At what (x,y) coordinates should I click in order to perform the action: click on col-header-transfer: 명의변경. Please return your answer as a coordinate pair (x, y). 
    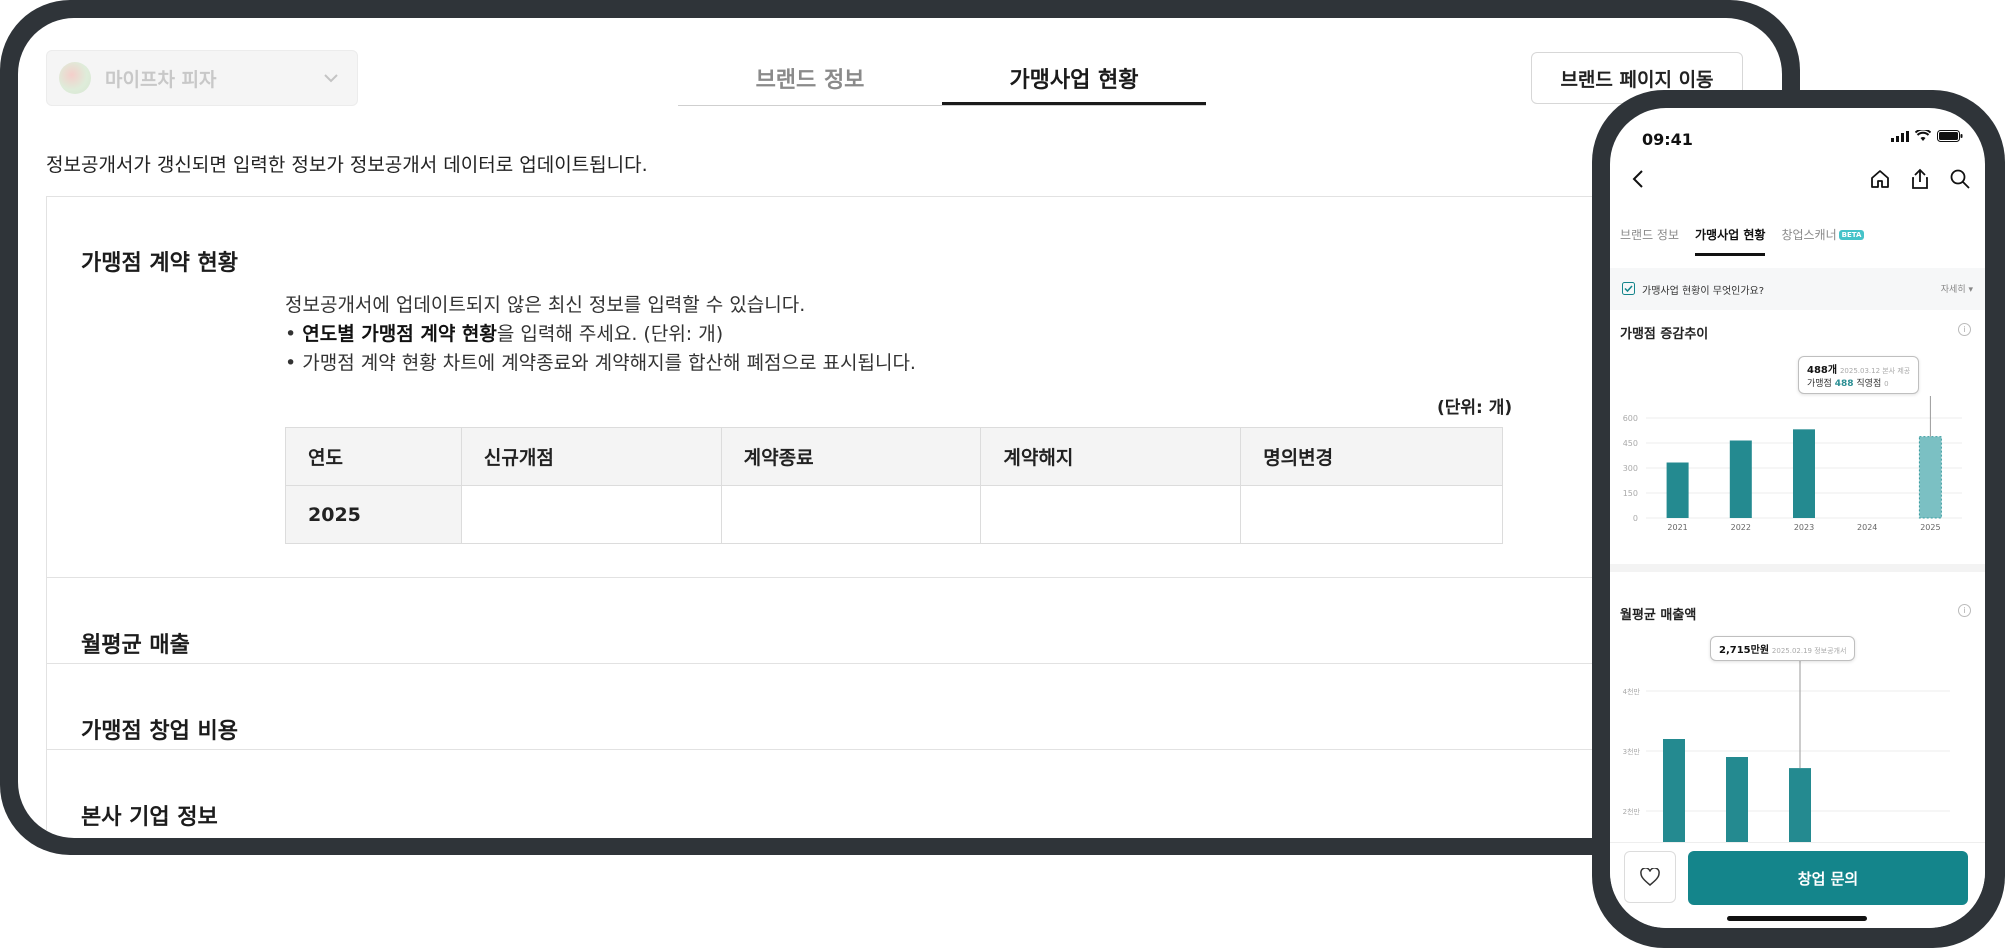
    Looking at the image, I should click on (1371, 456).